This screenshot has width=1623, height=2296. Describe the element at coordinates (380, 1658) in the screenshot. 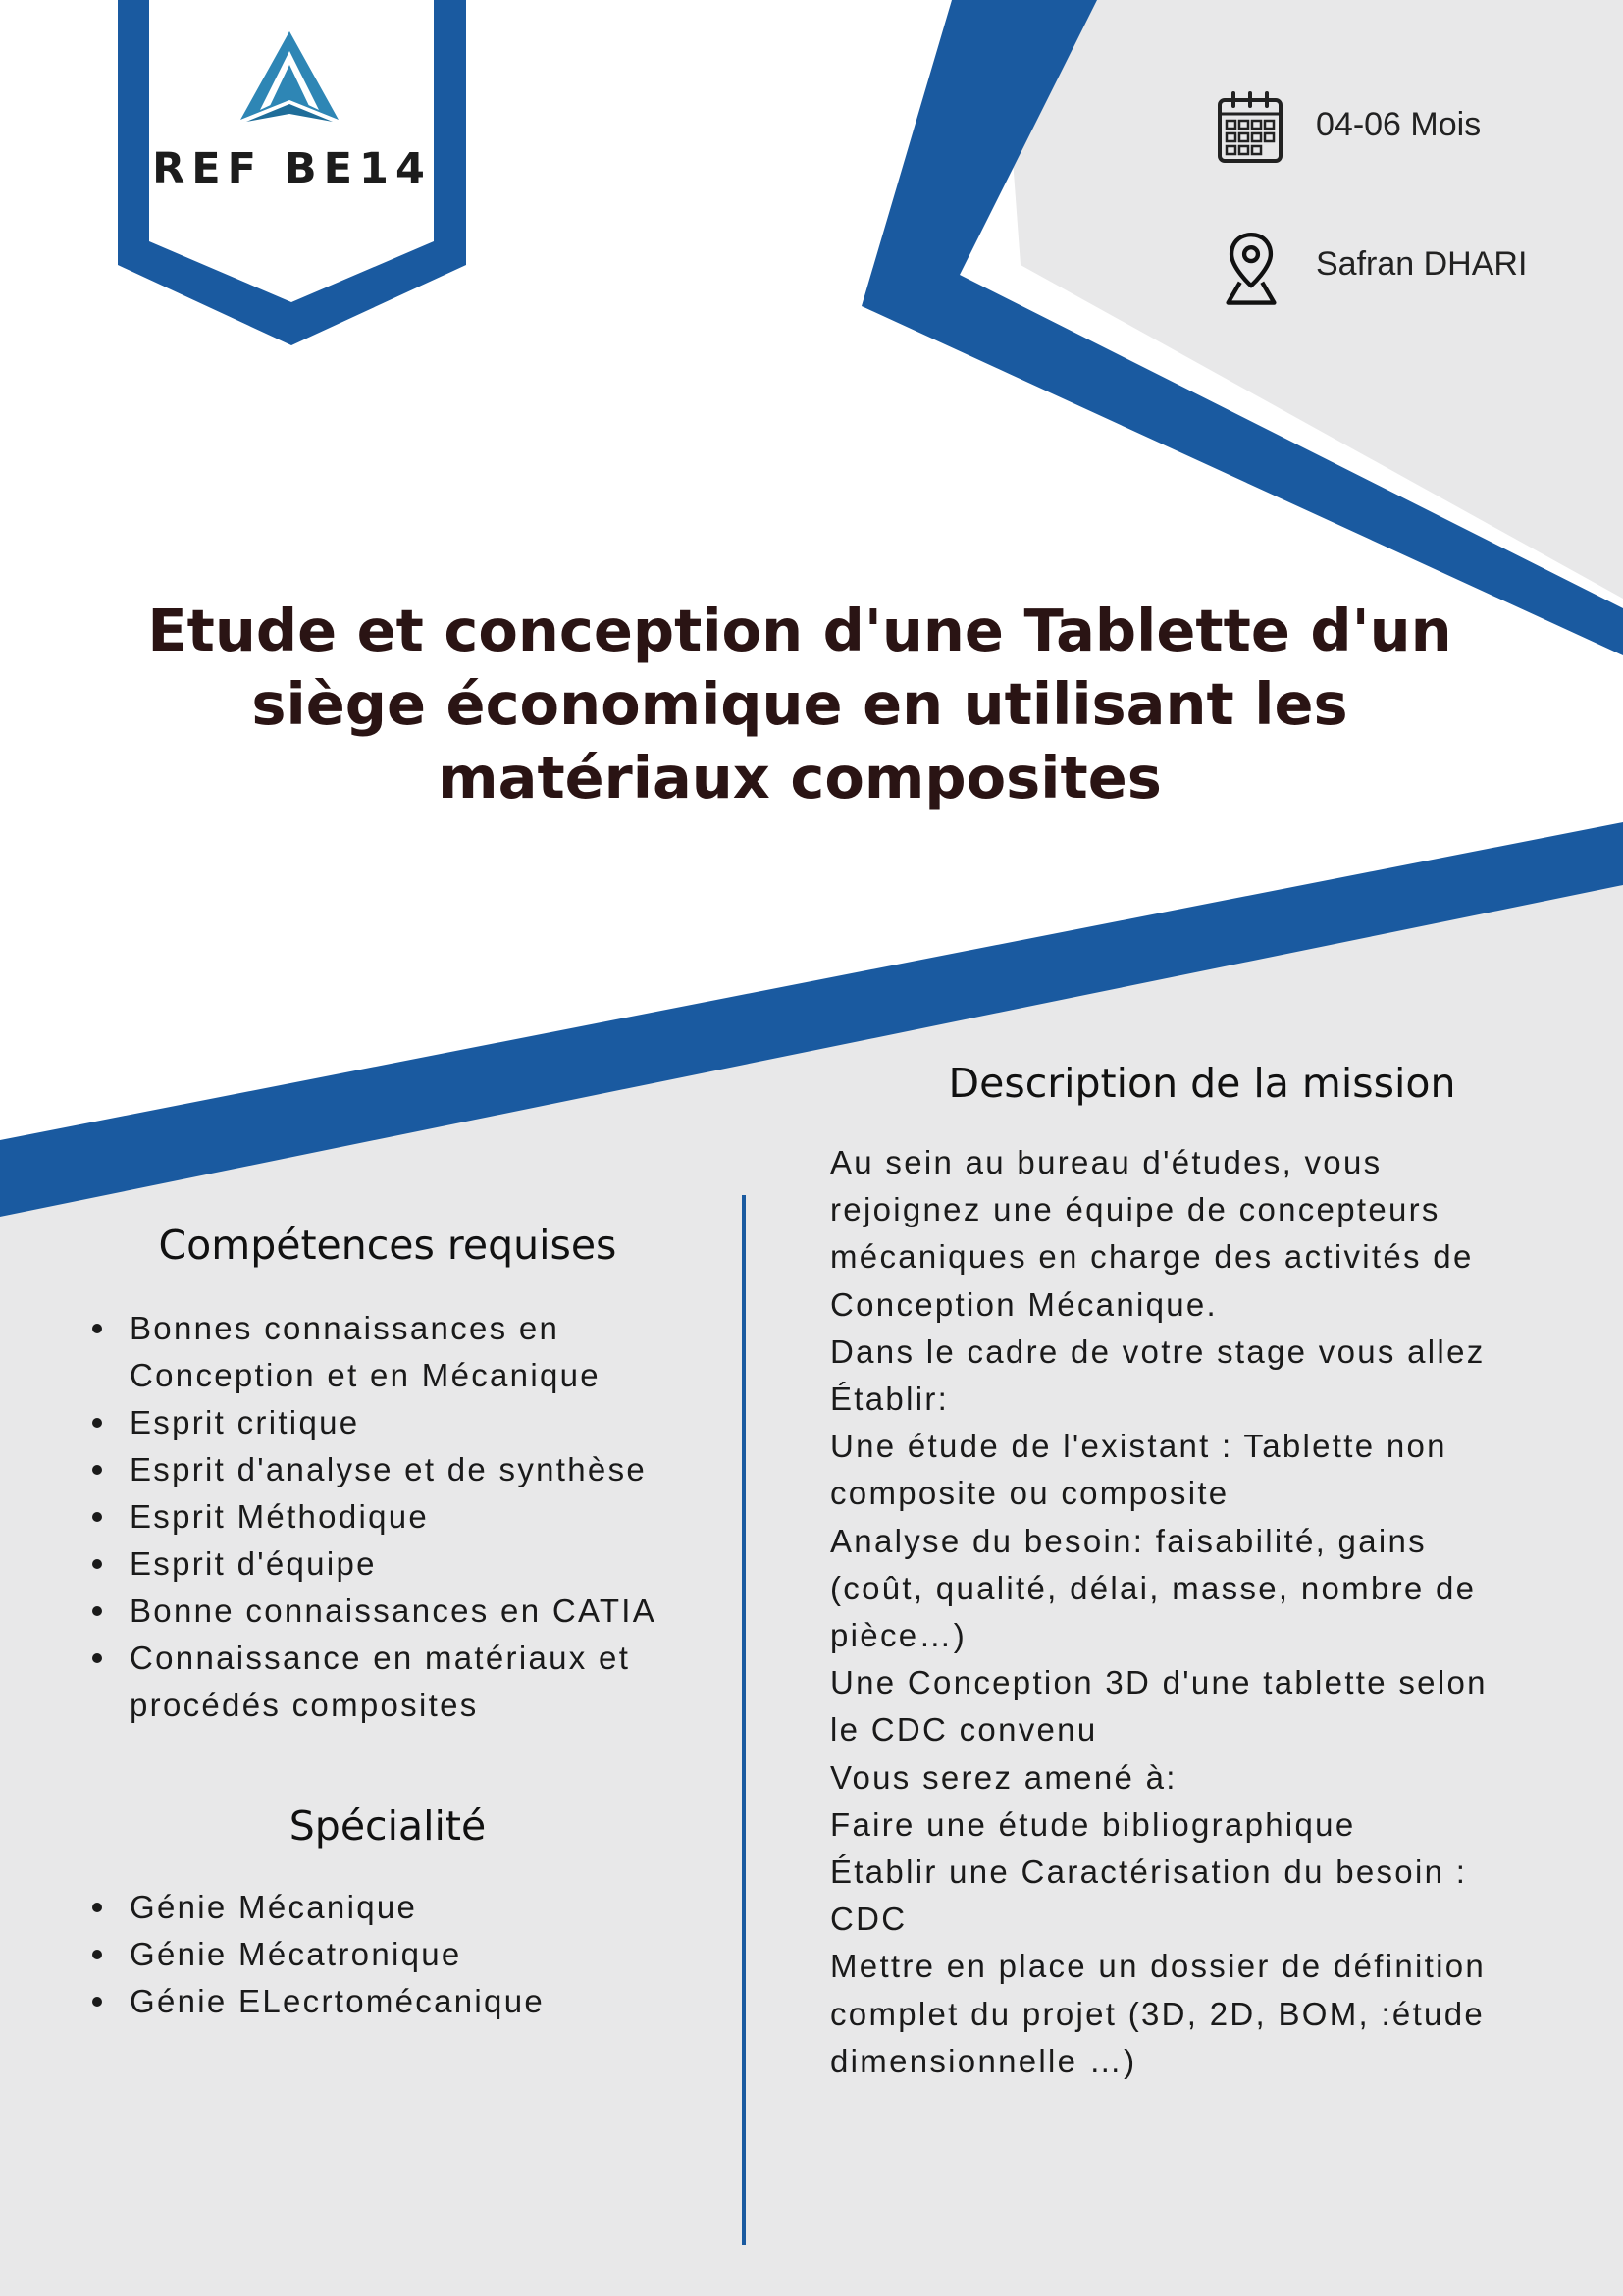

I see `list-item-line: Connaissance en matériaux et` at that location.